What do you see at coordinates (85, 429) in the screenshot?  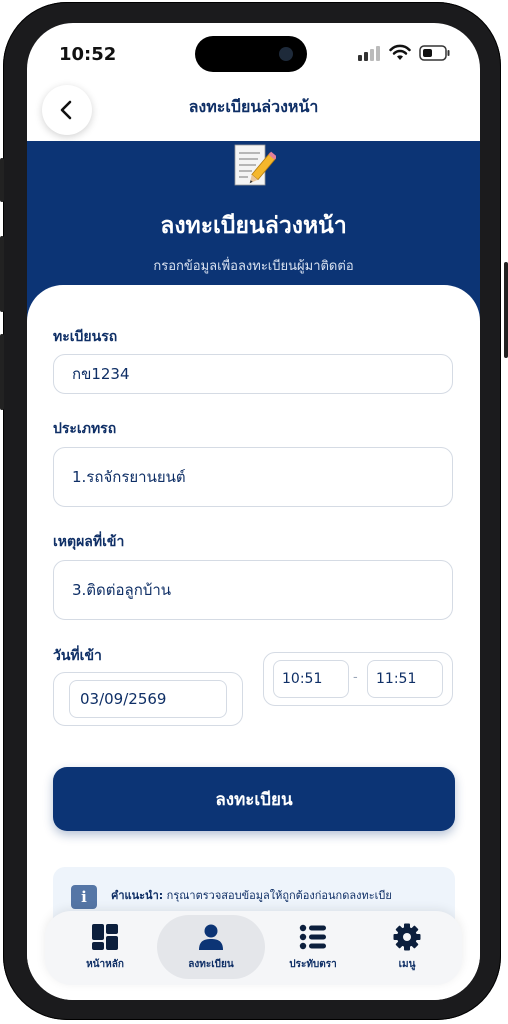 I see `vehicle-type-label: ประเภทรถ` at bounding box center [85, 429].